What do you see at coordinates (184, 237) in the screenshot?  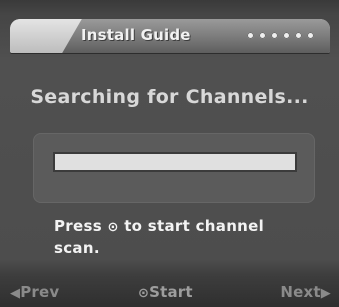 I see `instruction-text: Press ⊙ to start channel scan.` at bounding box center [184, 237].